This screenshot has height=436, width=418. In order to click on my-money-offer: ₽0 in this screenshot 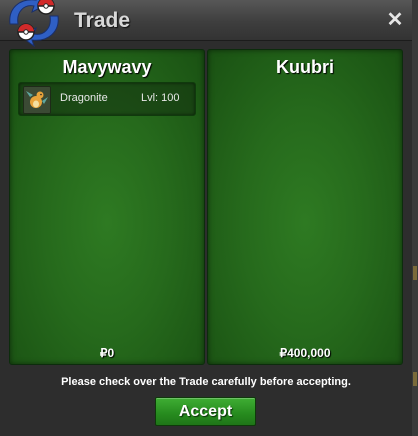, I will do `click(107, 353)`.